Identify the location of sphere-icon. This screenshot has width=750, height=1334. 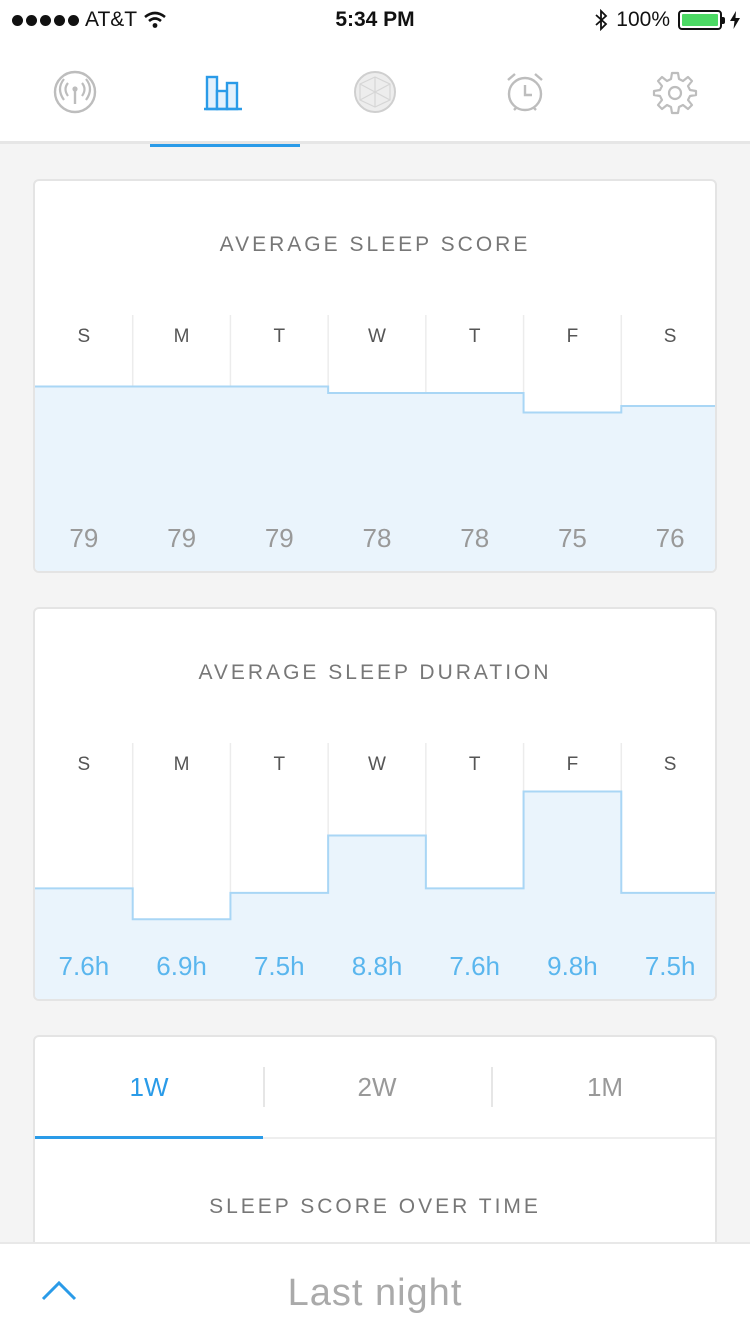
(375, 92).